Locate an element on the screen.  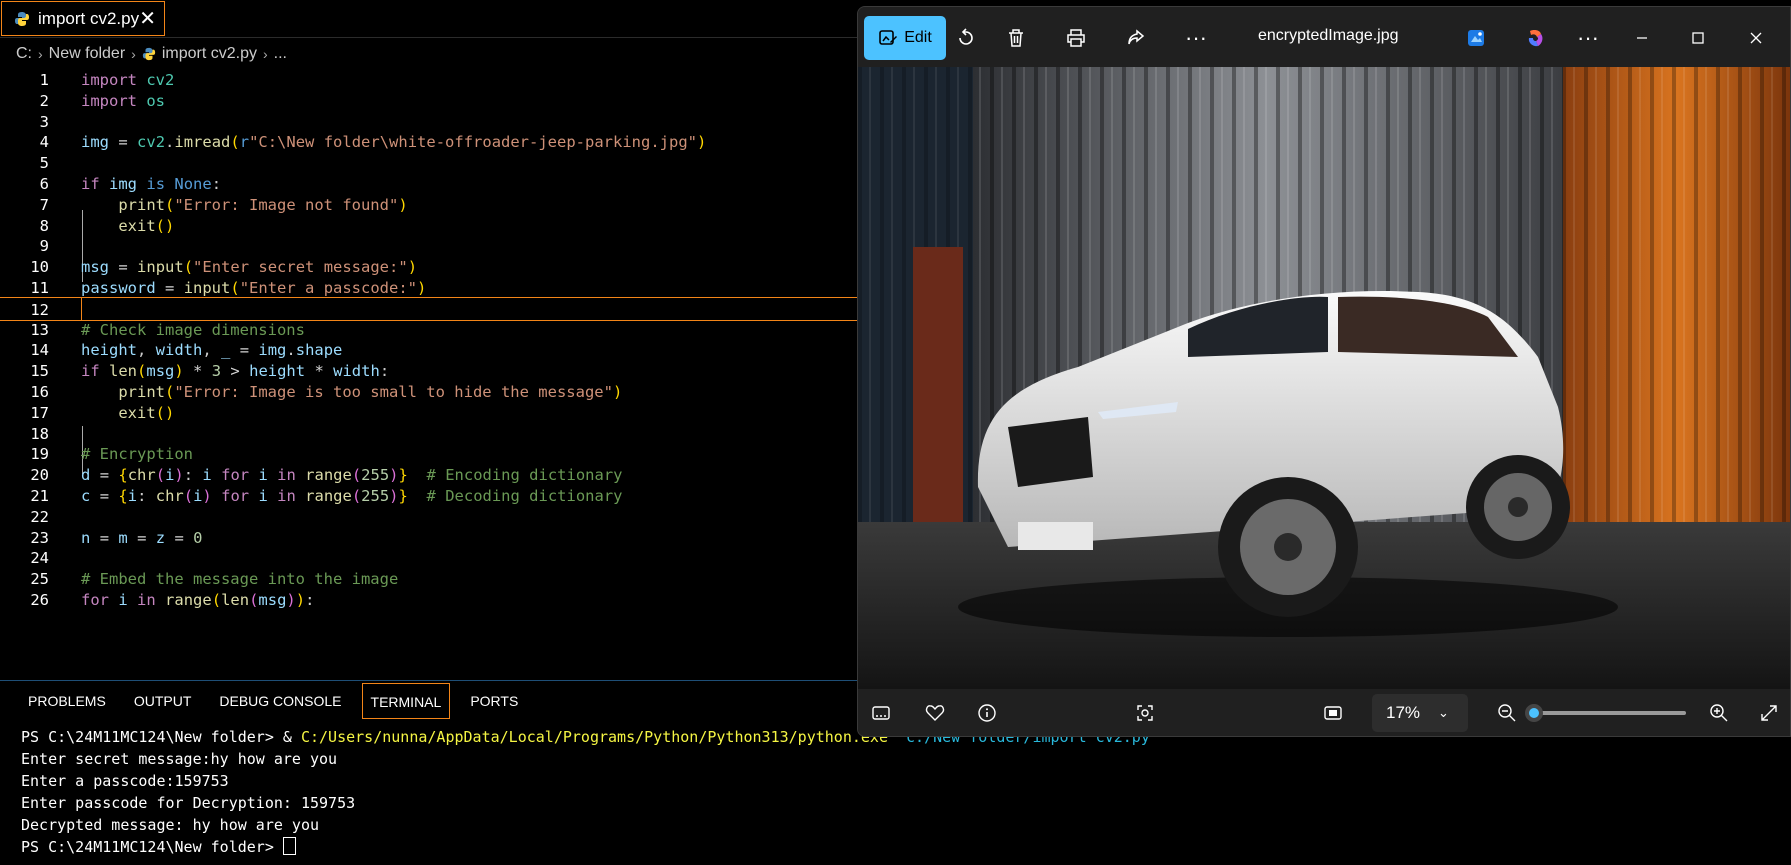
code-line: 26 for i in range(len(msg)): is located at coordinates (430, 600).